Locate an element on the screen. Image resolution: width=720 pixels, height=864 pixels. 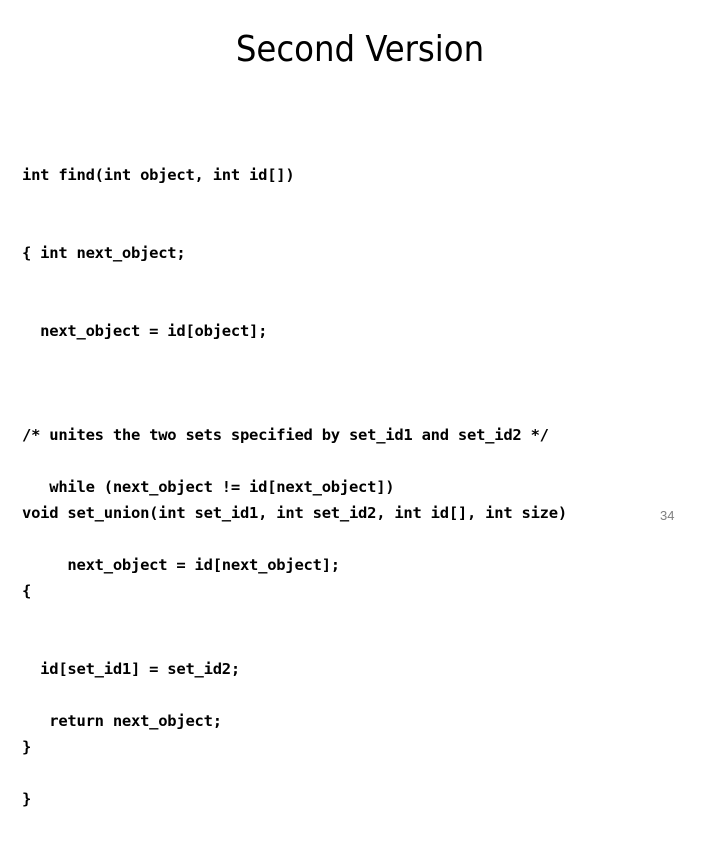
page-title: Second Version is located at coordinates (360, 49).